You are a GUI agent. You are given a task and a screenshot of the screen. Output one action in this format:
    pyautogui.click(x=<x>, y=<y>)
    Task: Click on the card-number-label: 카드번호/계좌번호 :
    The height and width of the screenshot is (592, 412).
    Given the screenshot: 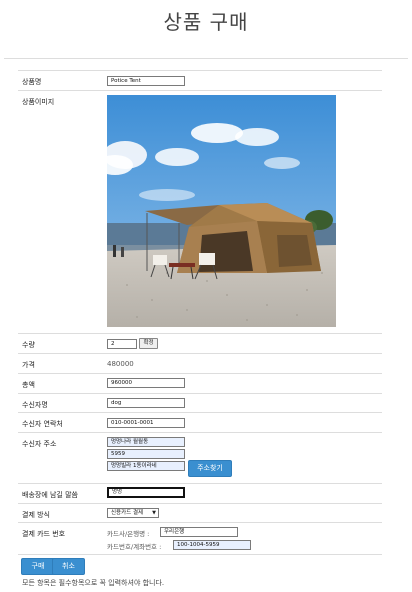 What is the action you would take?
    pyautogui.click(x=134, y=547)
    